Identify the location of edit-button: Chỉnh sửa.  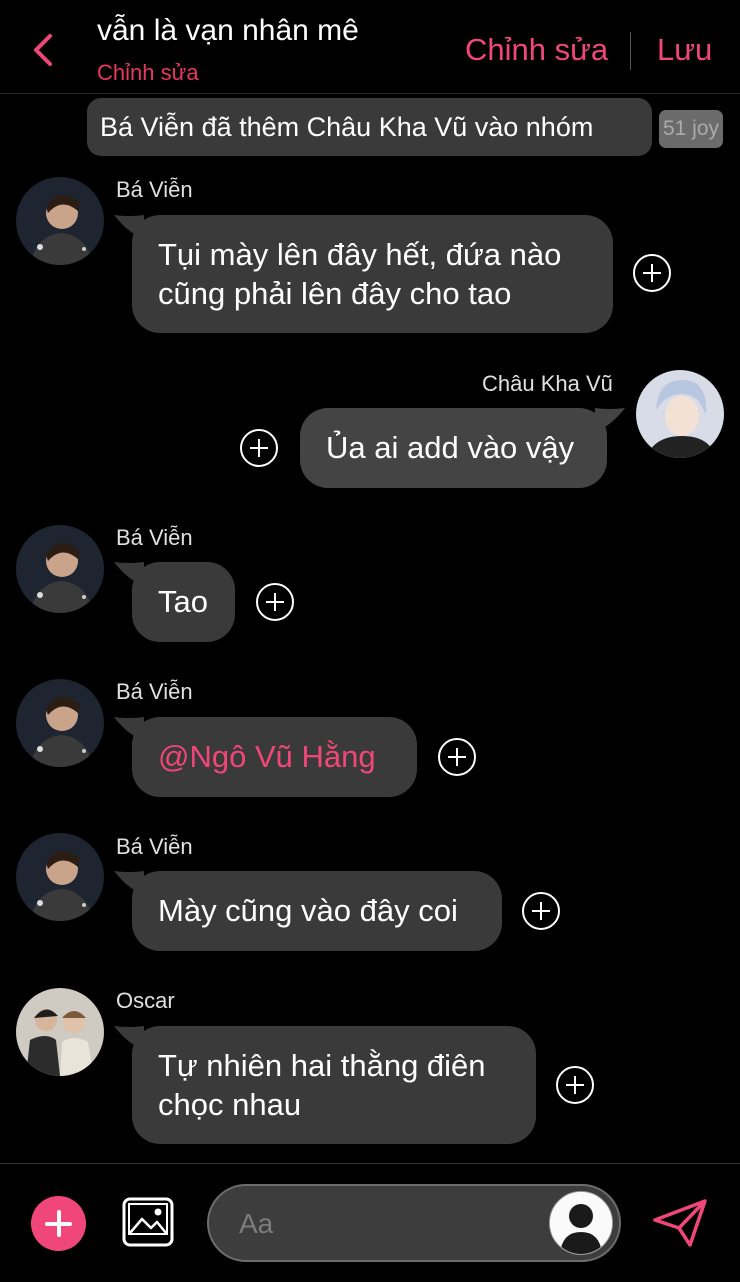
(536, 50).